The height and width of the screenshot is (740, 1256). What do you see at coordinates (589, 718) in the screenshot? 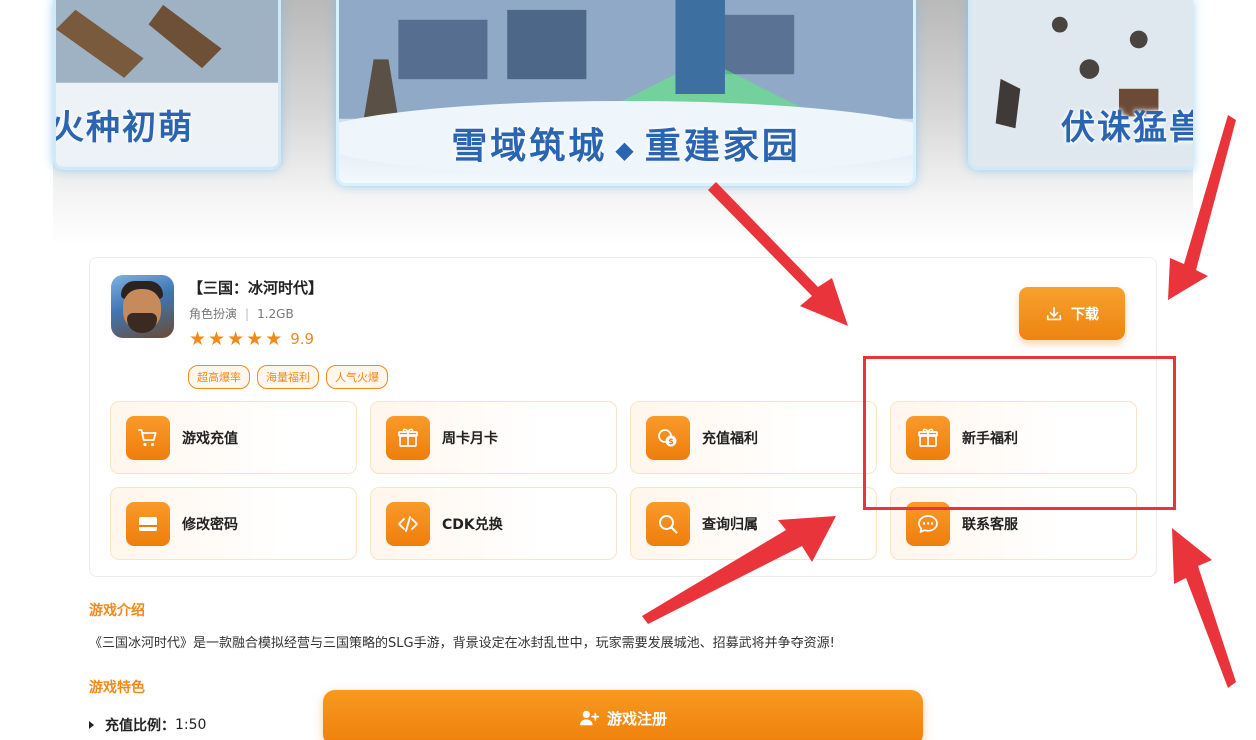
I see `add-user-icon` at bounding box center [589, 718].